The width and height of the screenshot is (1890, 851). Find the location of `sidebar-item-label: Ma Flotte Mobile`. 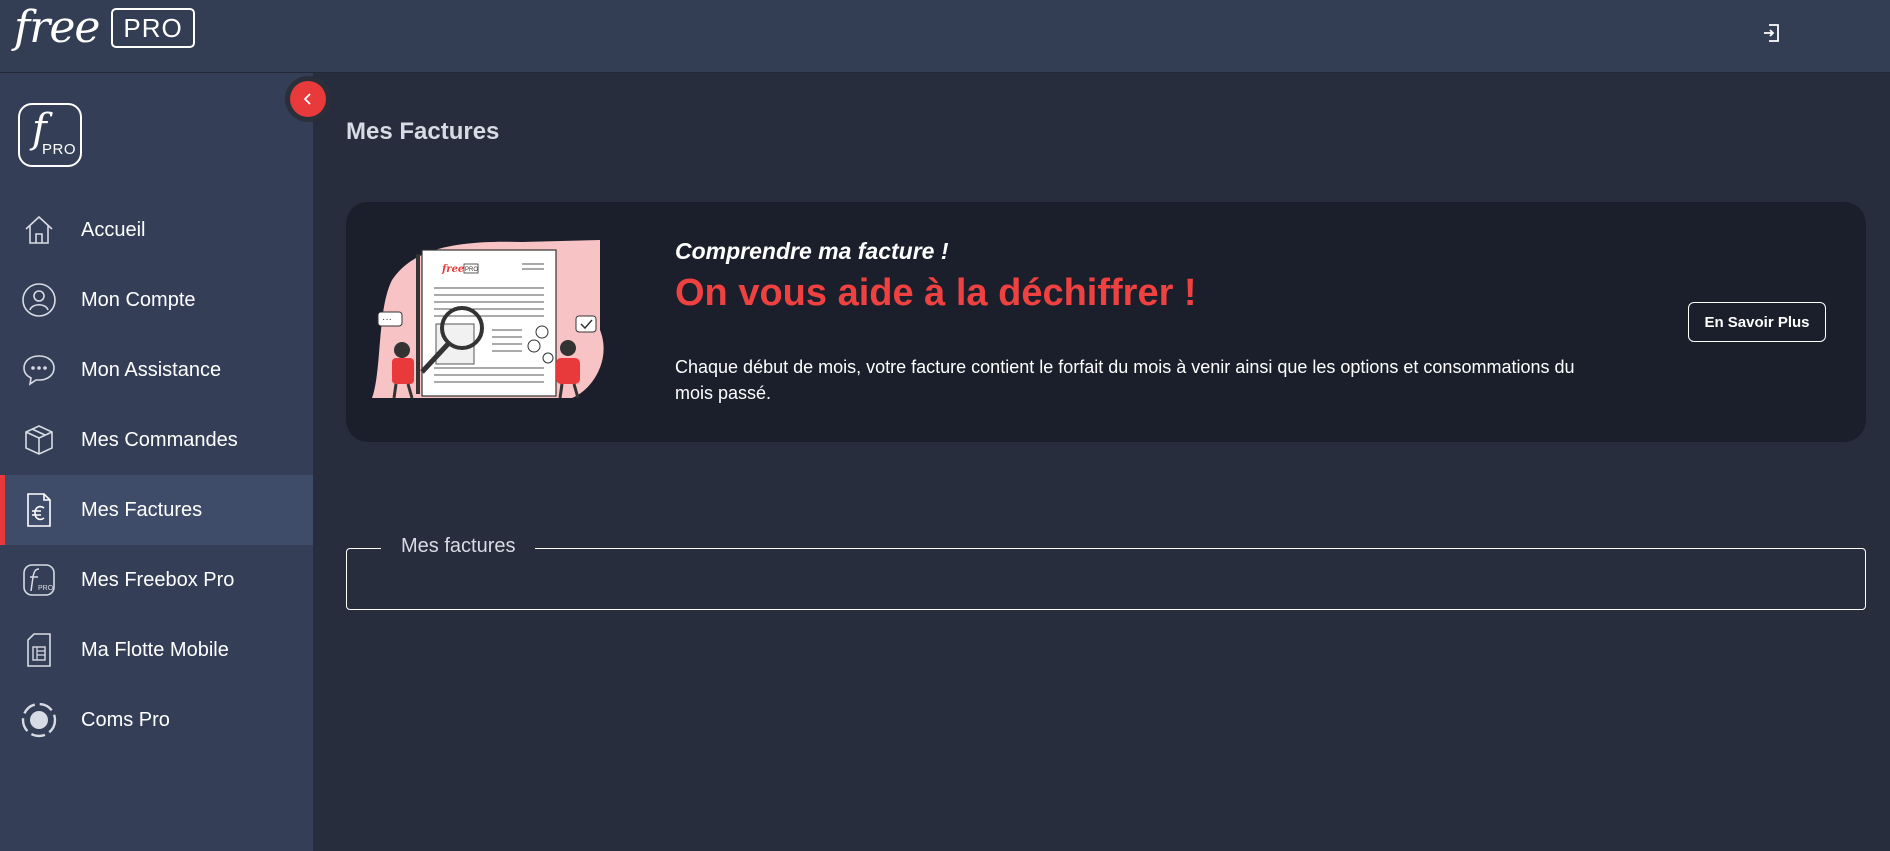

sidebar-item-label: Ma Flotte Mobile is located at coordinates (155, 649).